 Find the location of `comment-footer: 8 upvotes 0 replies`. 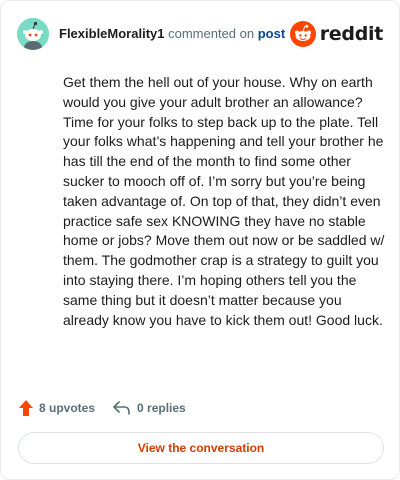

comment-footer: 8 upvotes 0 replies is located at coordinates (102, 408).